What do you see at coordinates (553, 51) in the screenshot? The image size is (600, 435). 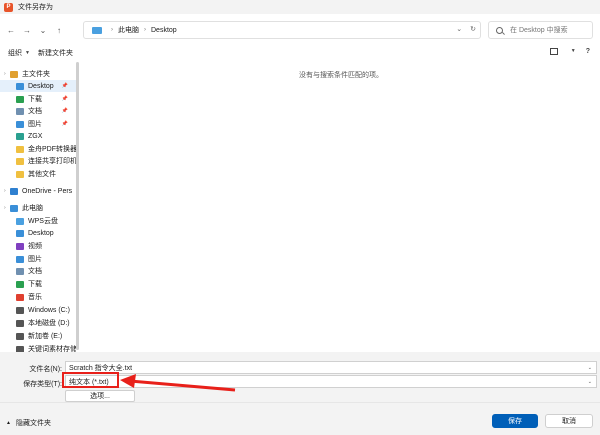 I see `view-options-icon` at bounding box center [553, 51].